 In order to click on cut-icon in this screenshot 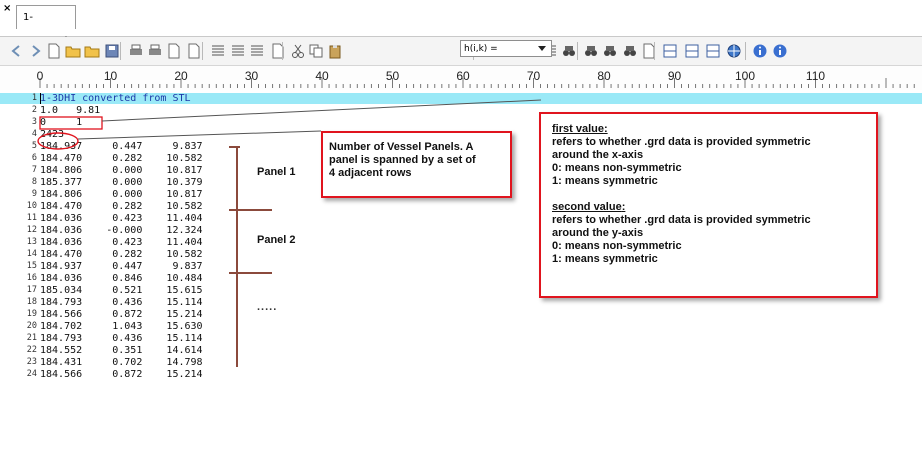, I will do `click(298, 51)`.